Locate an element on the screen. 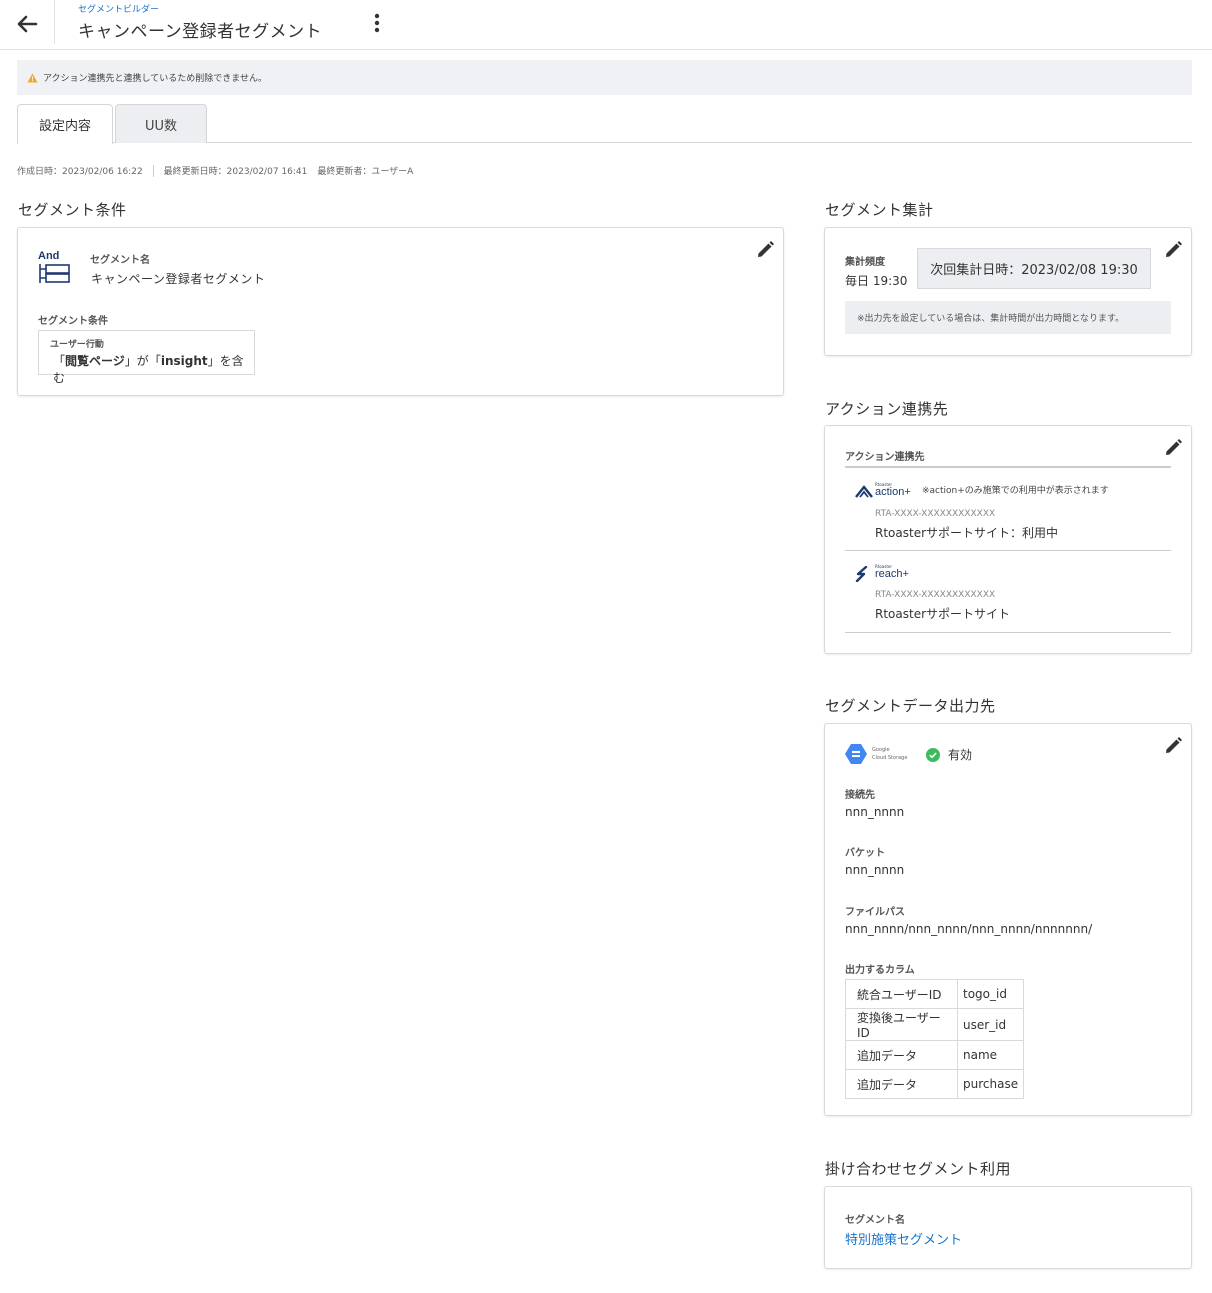 This screenshot has height=1293, width=1212. next-run-box: 次回集計日時：2023/02/08 19:30 is located at coordinates (1034, 268).